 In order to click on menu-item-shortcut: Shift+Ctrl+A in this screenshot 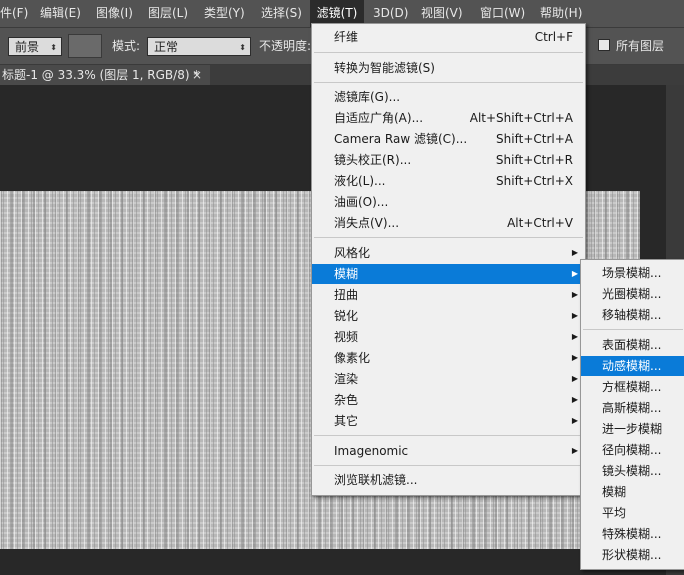, I will do `click(534, 139)`.